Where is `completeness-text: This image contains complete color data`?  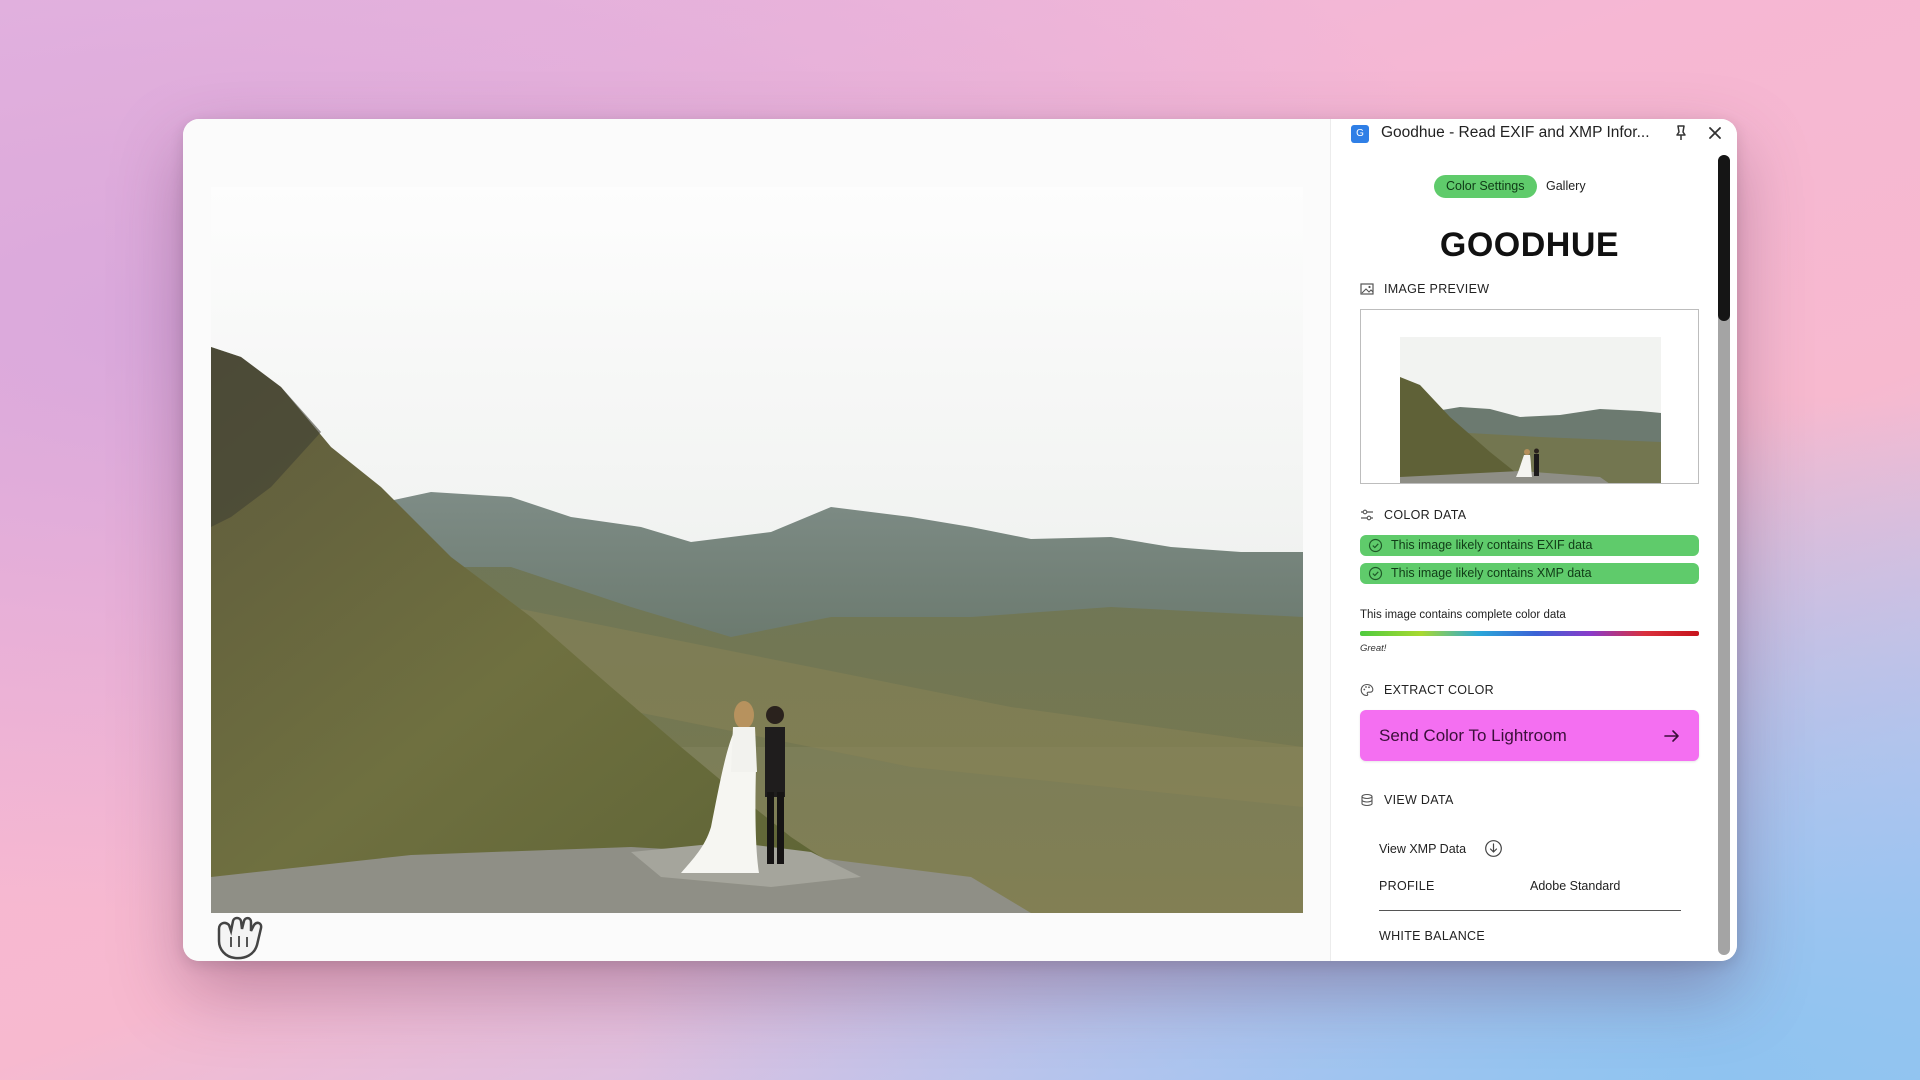
completeness-text: This image contains complete color data is located at coordinates (1463, 615).